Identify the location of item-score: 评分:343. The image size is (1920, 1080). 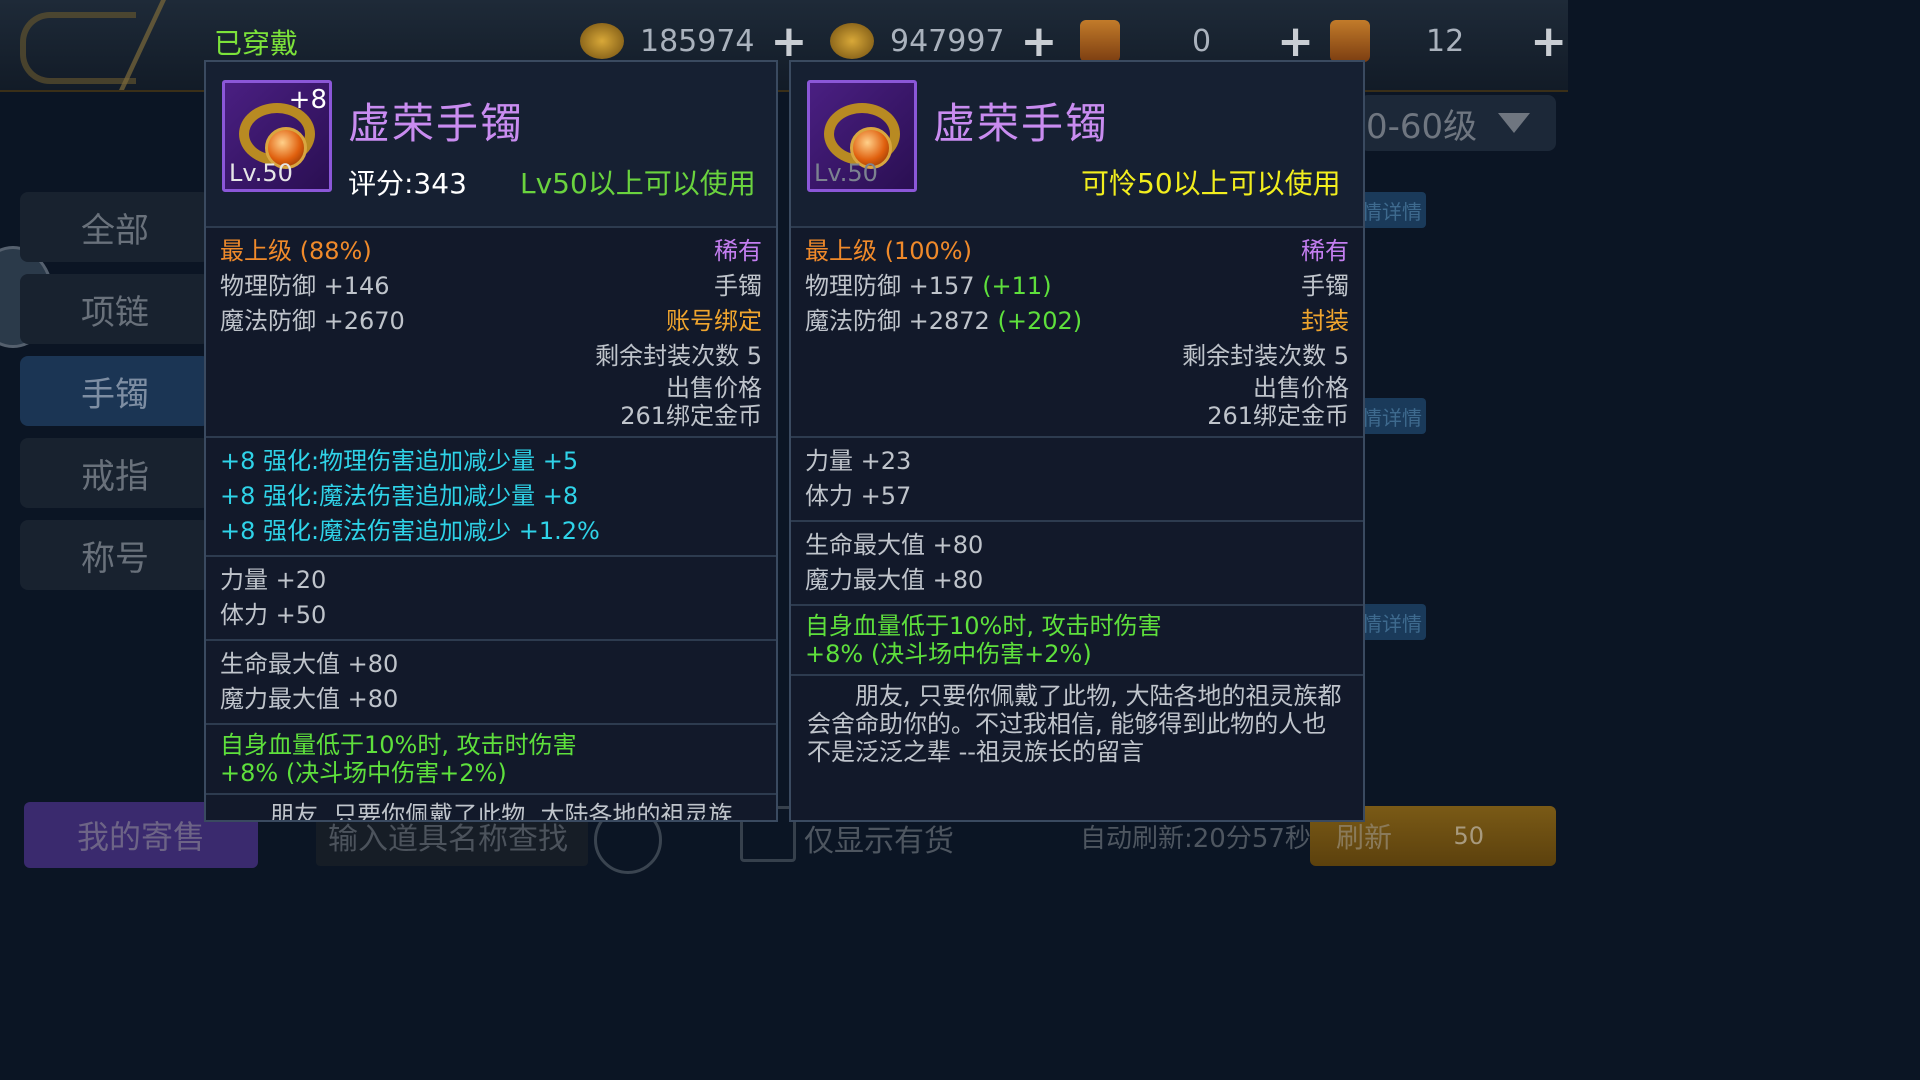
(407, 183).